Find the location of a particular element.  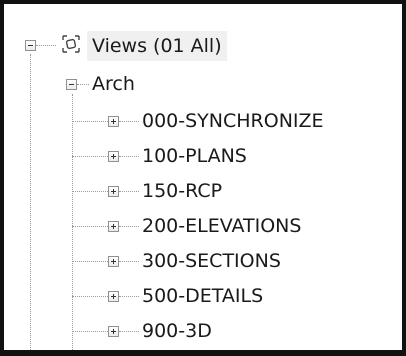

tree-node-label: Arch is located at coordinates (113, 84).